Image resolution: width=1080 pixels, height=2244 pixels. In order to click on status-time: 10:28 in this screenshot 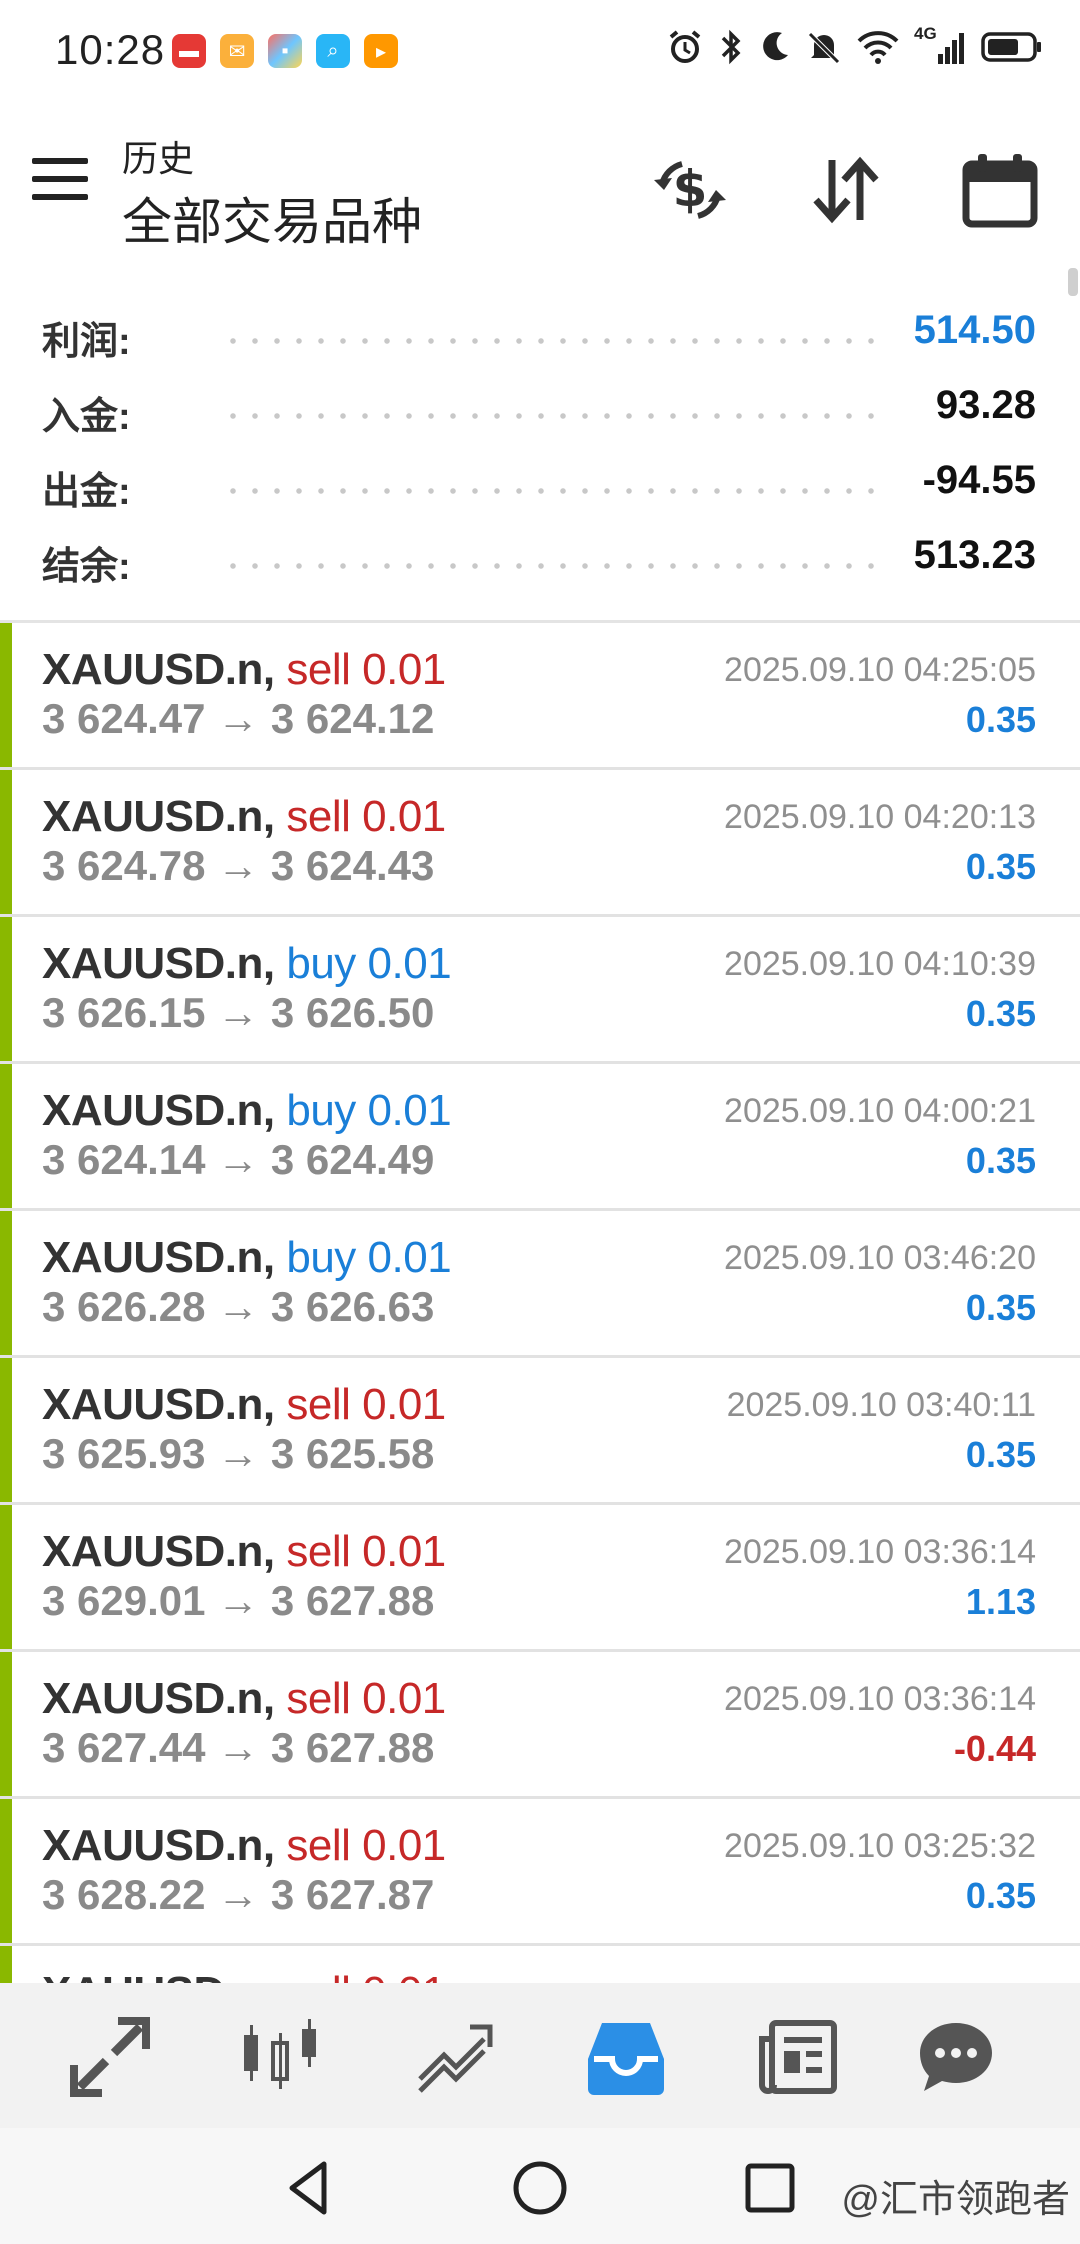, I will do `click(110, 49)`.